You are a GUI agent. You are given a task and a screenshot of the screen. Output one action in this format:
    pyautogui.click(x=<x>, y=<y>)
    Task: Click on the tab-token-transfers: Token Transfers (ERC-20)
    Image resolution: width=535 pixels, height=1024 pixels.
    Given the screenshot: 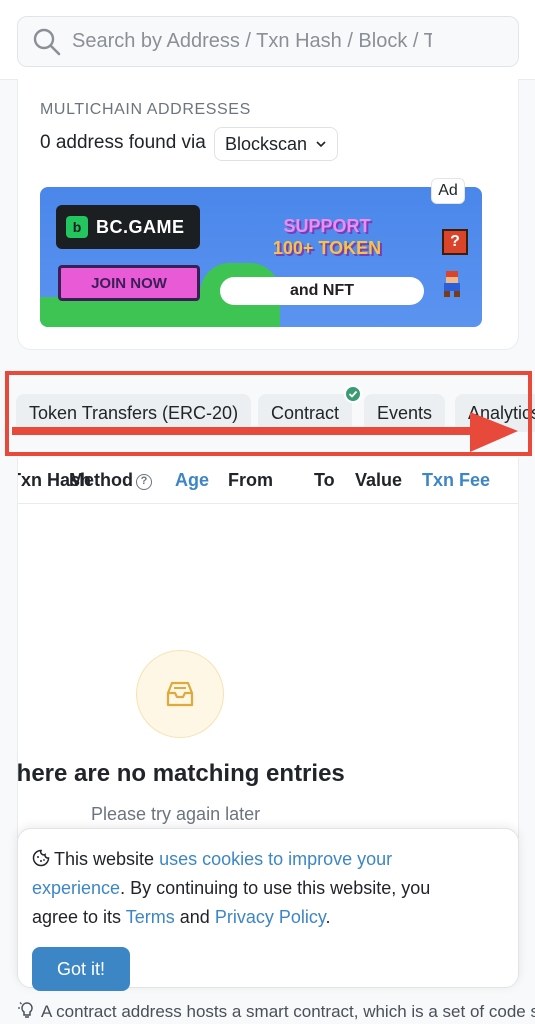 What is the action you would take?
    pyautogui.click(x=134, y=413)
    